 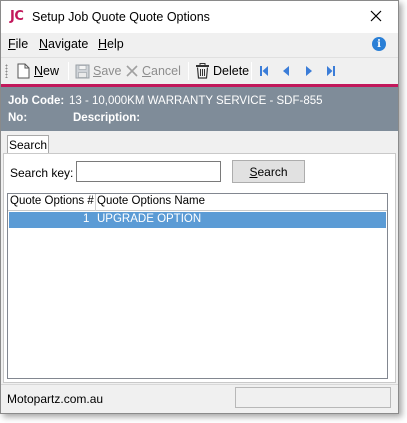 What do you see at coordinates (268, 171) in the screenshot?
I see `search-button: Search` at bounding box center [268, 171].